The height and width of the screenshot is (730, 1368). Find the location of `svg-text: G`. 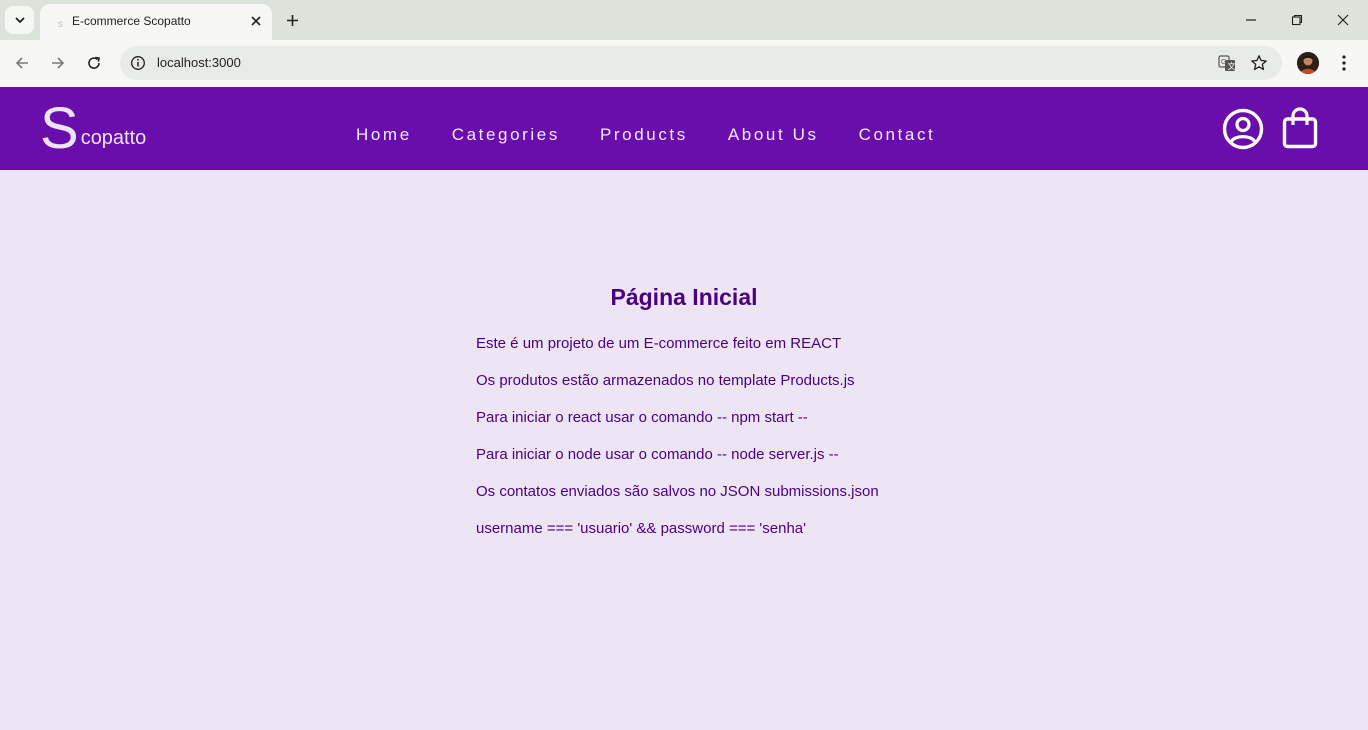

svg-text: G is located at coordinates (1223, 62).